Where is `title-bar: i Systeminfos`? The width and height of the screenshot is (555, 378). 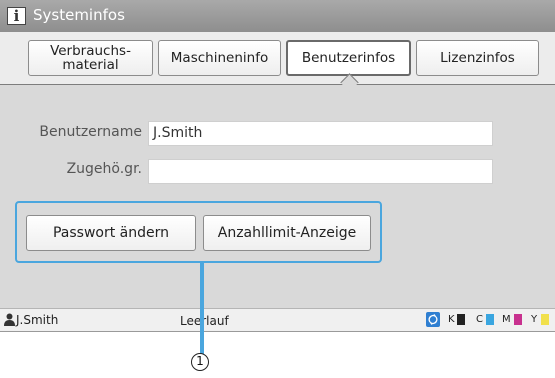 title-bar: i Systeminfos is located at coordinates (277, 16).